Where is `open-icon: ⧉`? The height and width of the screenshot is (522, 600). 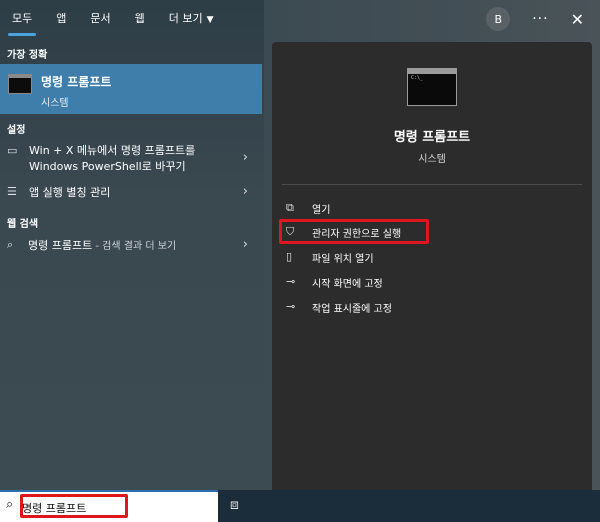
open-icon: ⧉ is located at coordinates (290, 207).